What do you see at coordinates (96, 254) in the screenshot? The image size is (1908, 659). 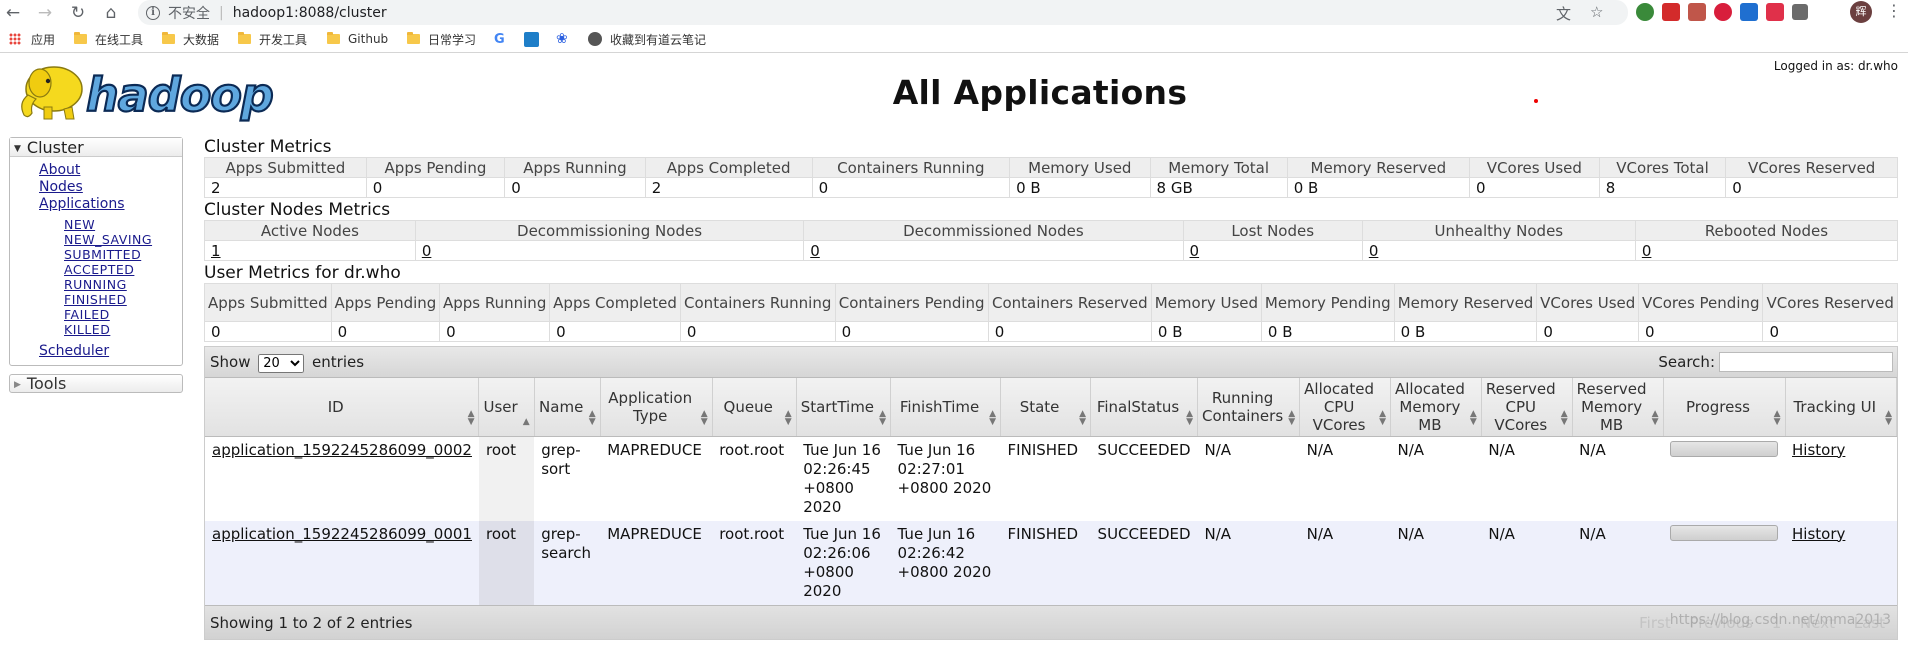 I see `nav-link-state-submitted: SUBMITTED` at bounding box center [96, 254].